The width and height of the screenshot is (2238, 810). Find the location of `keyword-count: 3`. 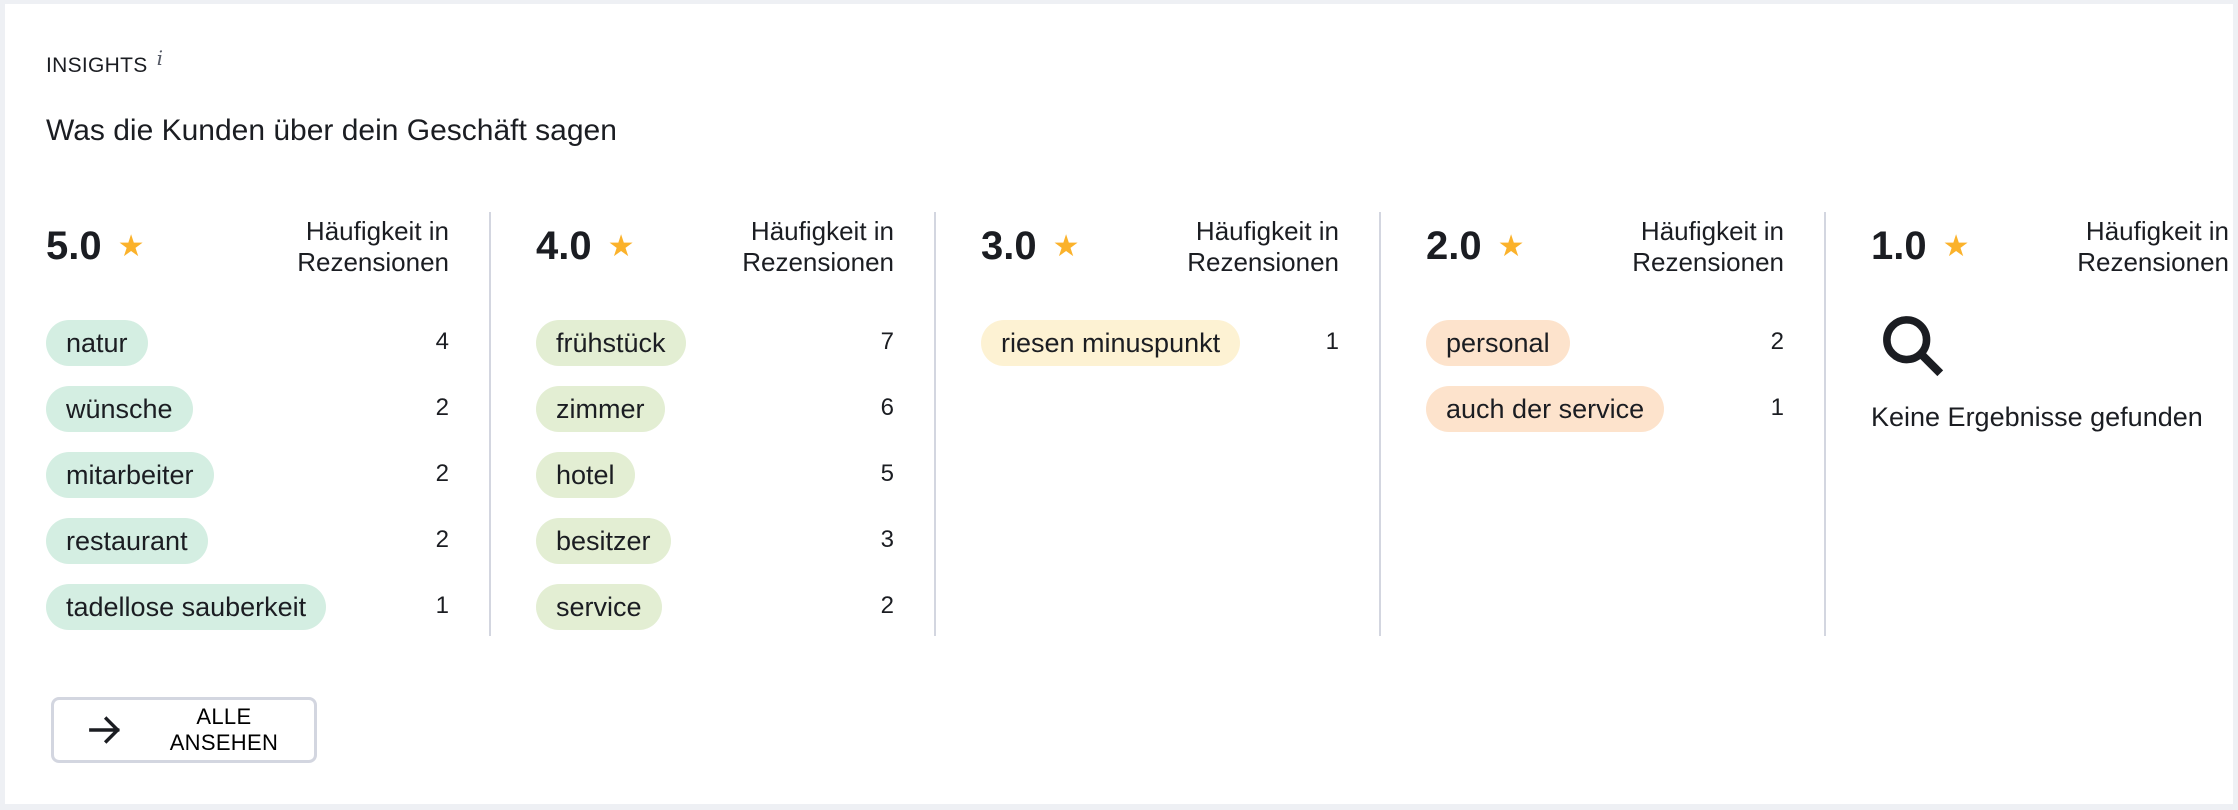

keyword-count: 3 is located at coordinates (887, 539).